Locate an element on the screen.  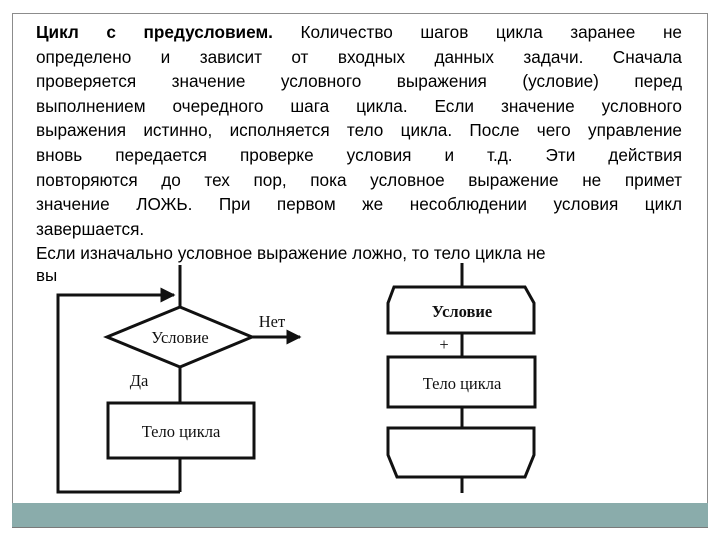
flowchart-while-left is located at coordinates (179, 379).